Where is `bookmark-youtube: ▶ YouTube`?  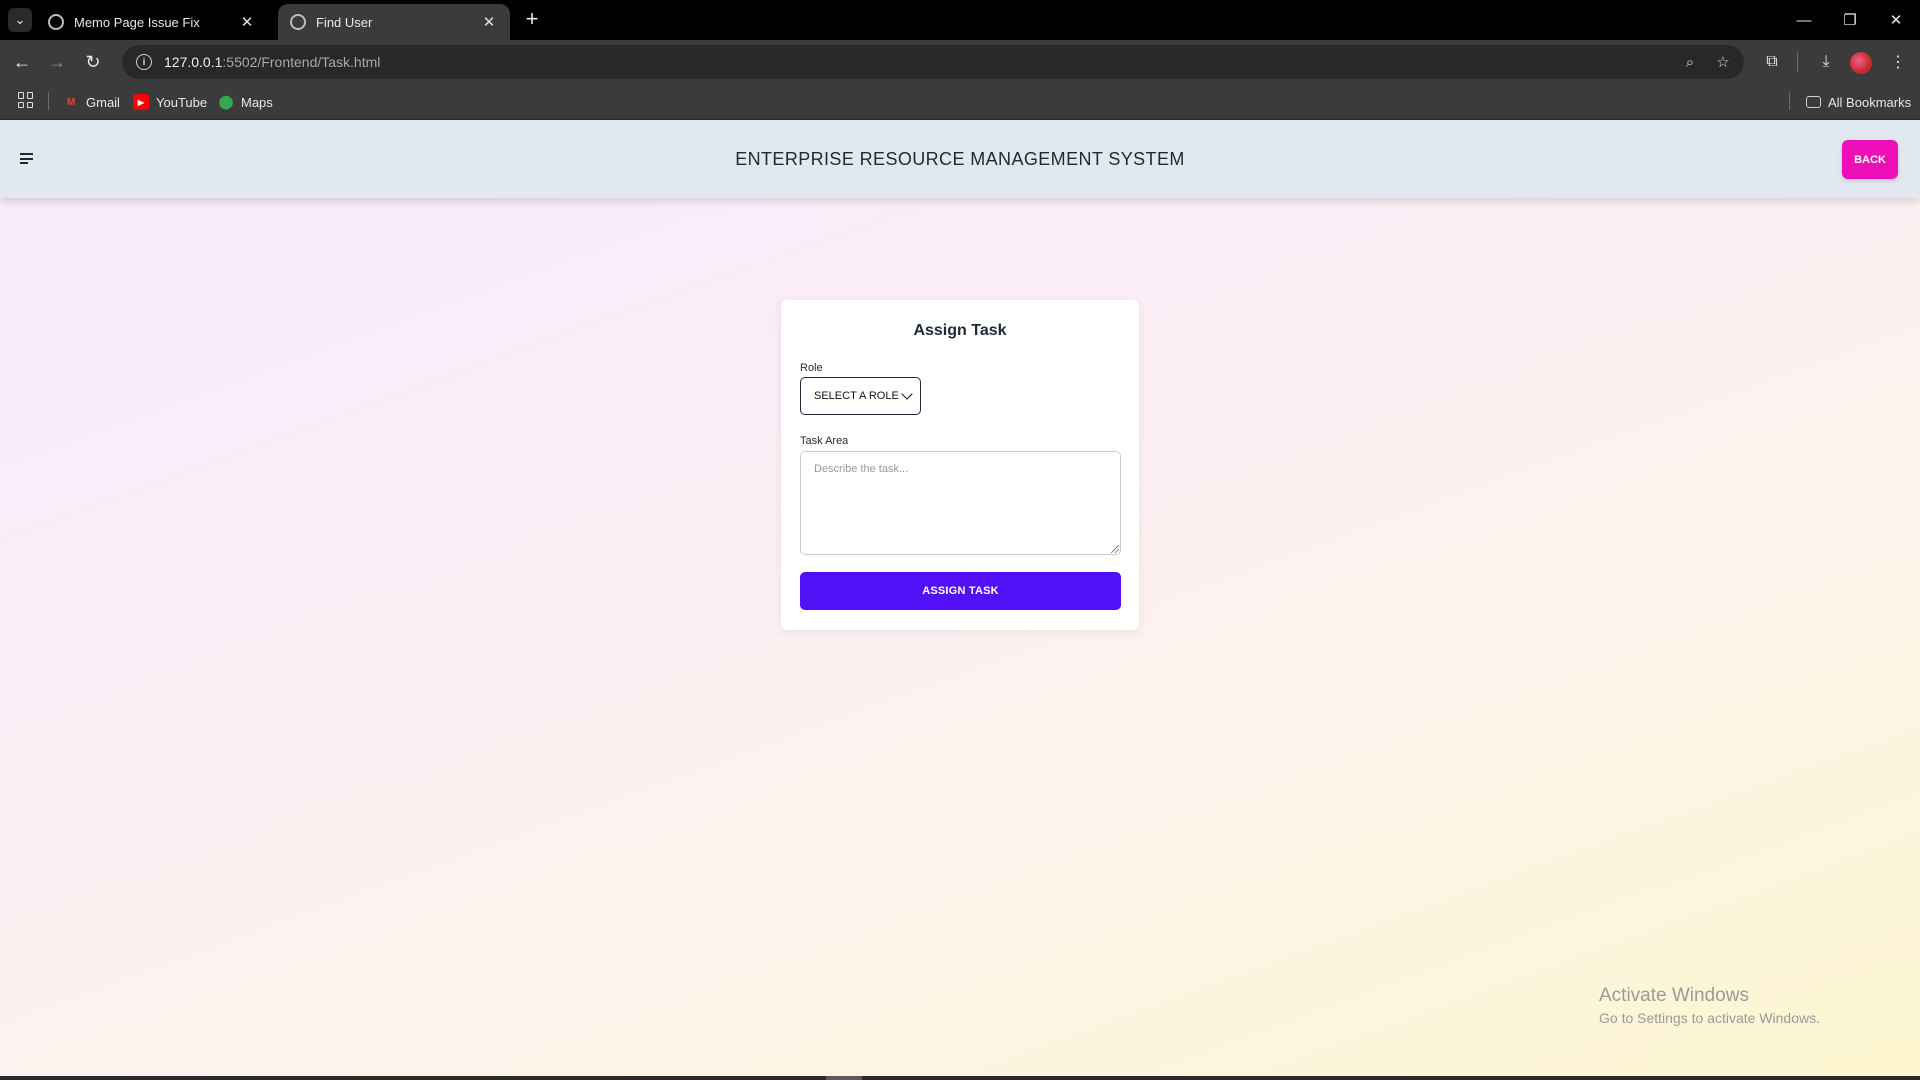 bookmark-youtube: ▶ YouTube is located at coordinates (170, 102).